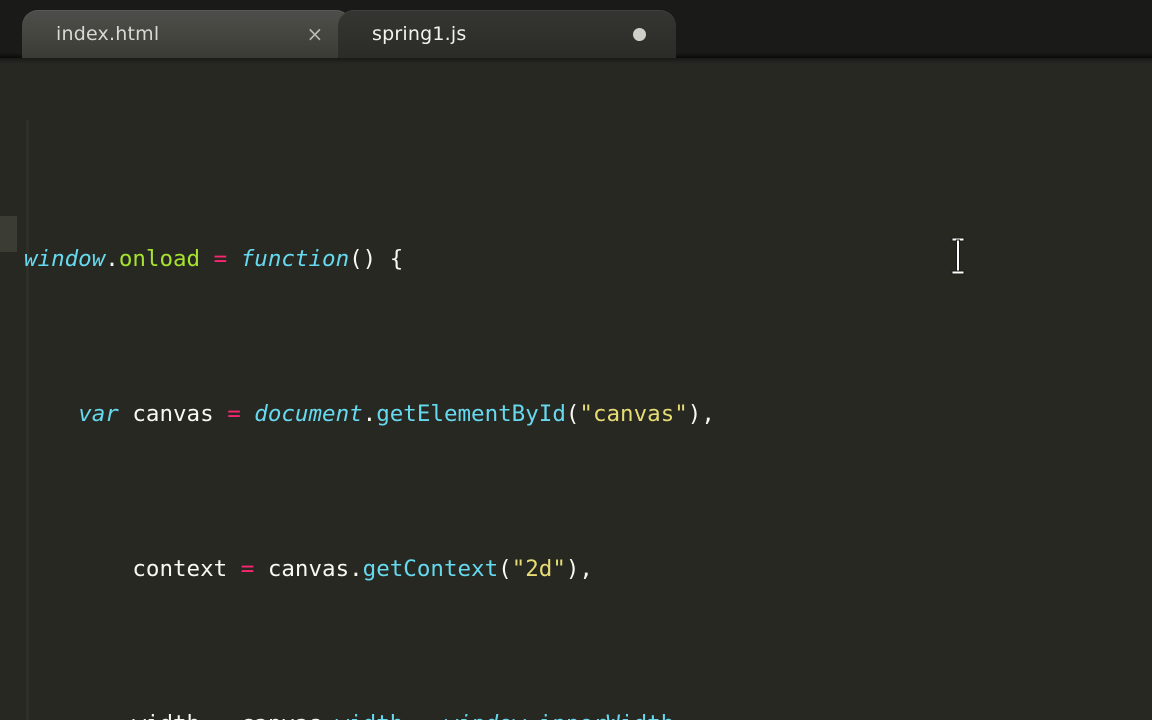 This screenshot has width=1152, height=720. What do you see at coordinates (538, 569) in the screenshot?
I see `token-string-2d: "2d"` at bounding box center [538, 569].